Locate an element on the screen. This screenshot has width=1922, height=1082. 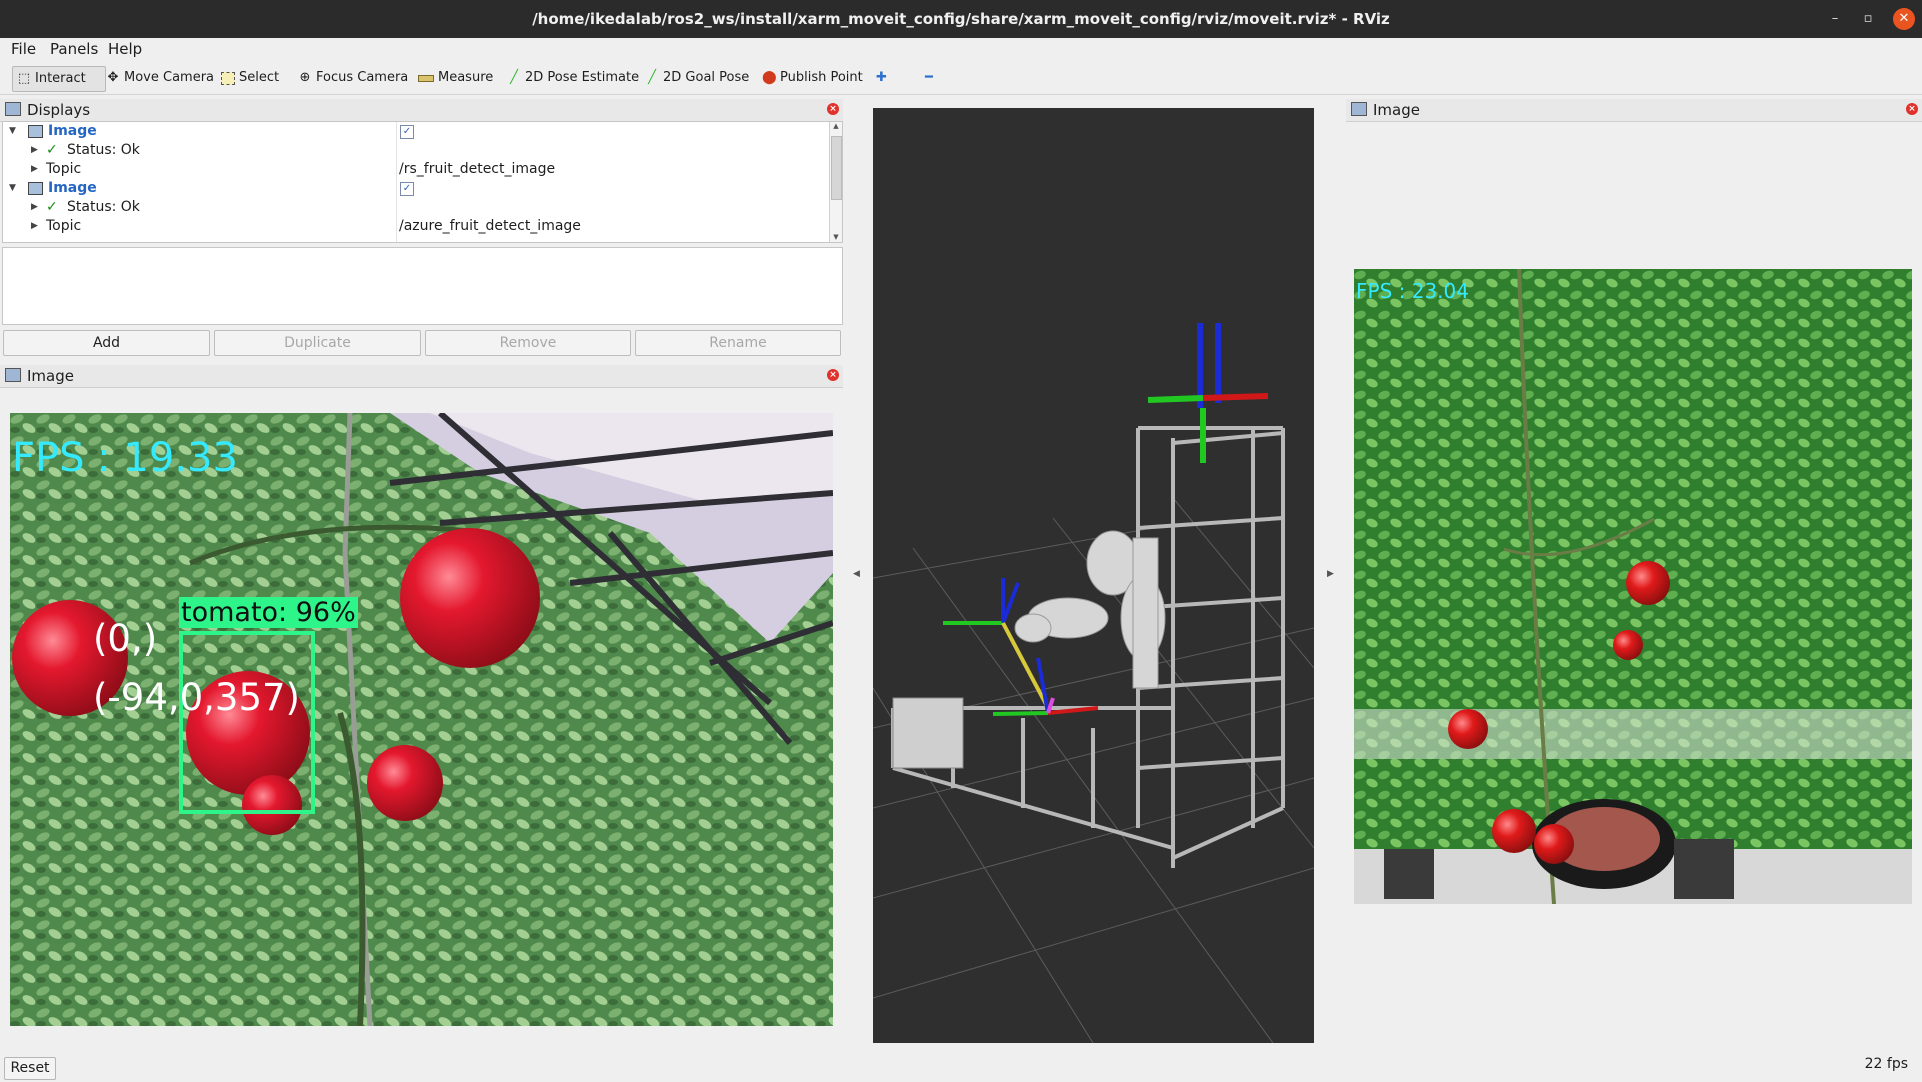
topic-value: /rs_fruit_detect_image is located at coordinates (477, 169).